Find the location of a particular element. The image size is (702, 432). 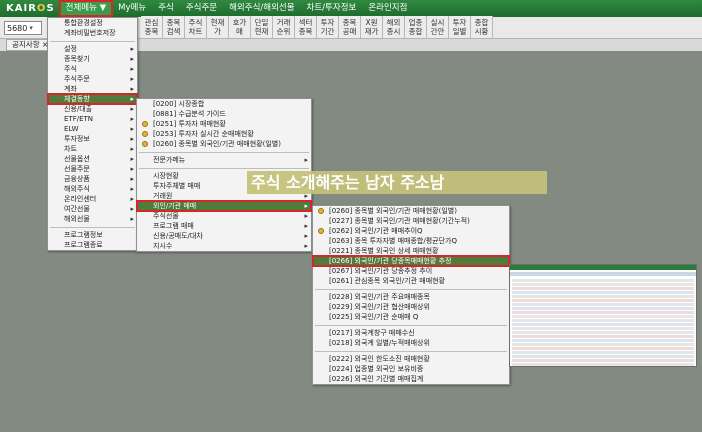

quick-button-8: 투자 기간 is located at coordinates (328, 27).